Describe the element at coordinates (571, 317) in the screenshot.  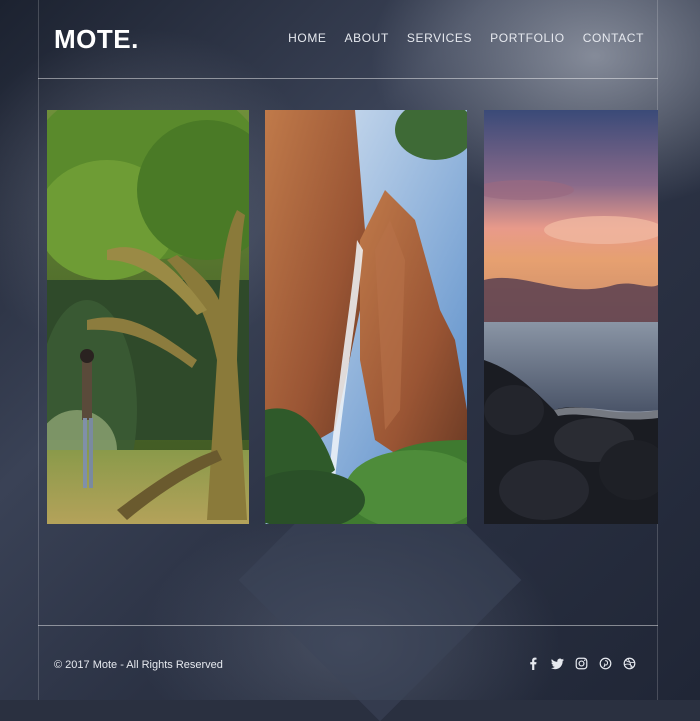
I see `sunset-seashore-photo` at that location.